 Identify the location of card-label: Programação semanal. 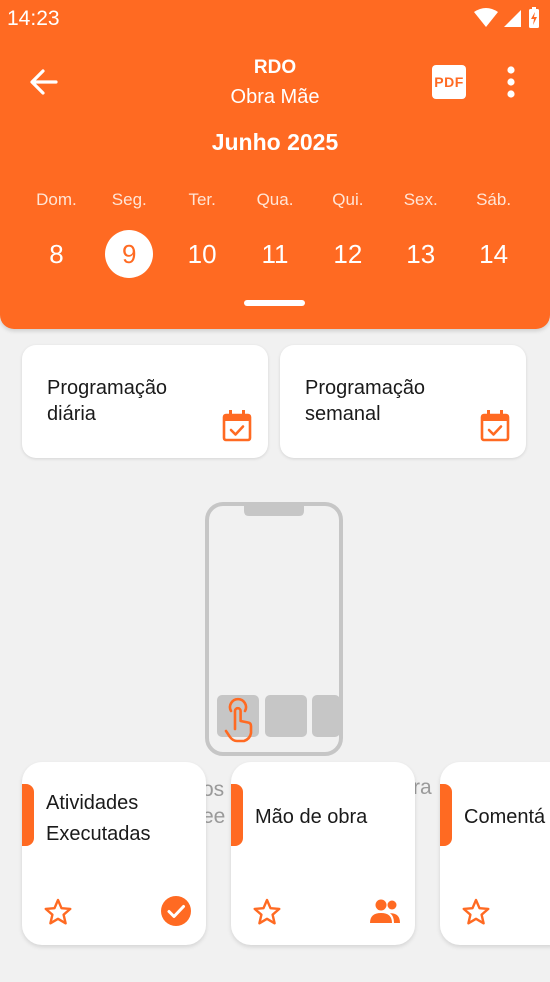
(365, 401).